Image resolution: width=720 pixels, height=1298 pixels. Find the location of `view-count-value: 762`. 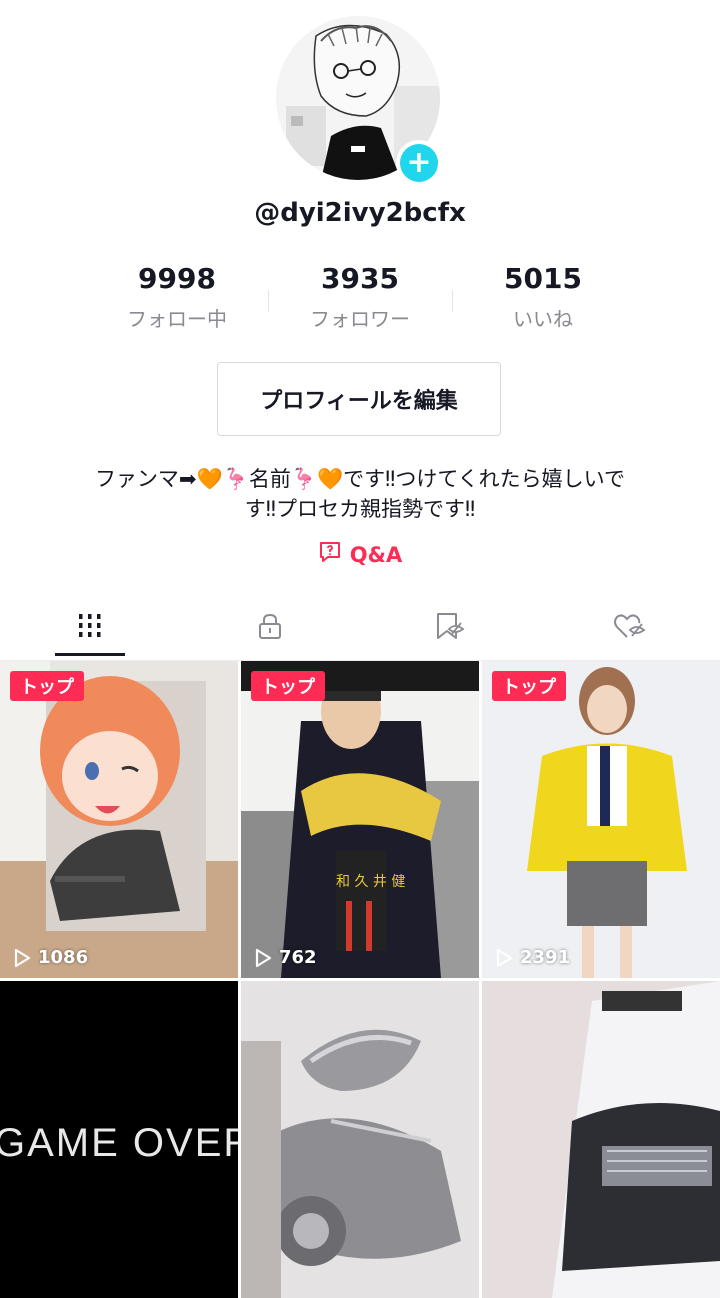

view-count-value: 762 is located at coordinates (298, 957).